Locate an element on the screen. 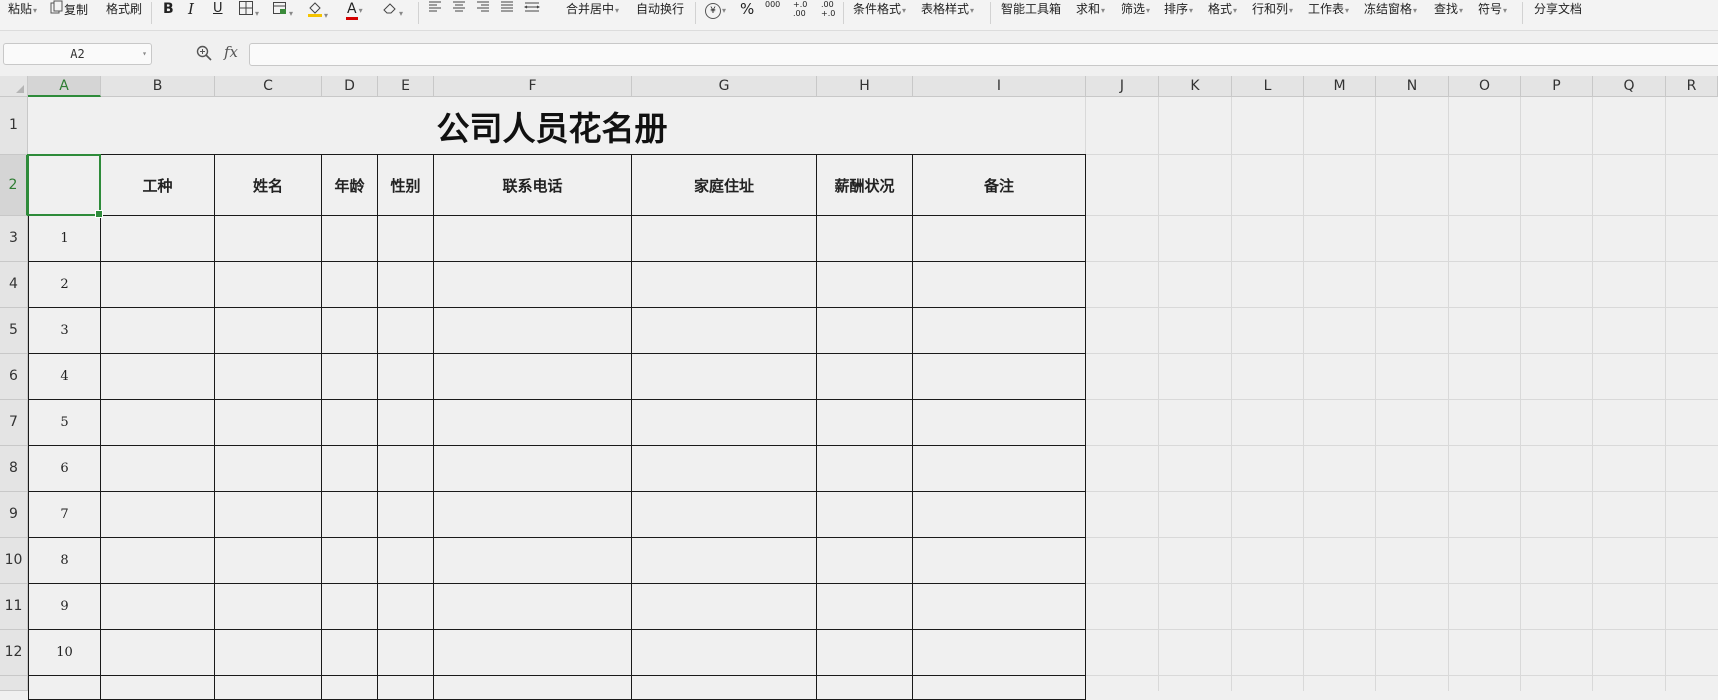 This screenshot has height=700, width=1718. currency-button: ¥ ▾ is located at coordinates (715, 10).